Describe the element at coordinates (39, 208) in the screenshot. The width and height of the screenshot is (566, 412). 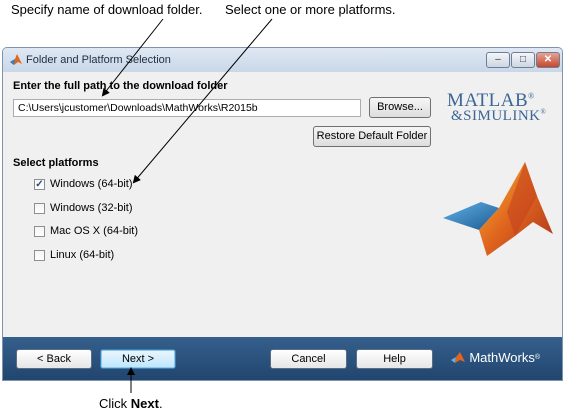
I see `windows-32-checkbox` at that location.